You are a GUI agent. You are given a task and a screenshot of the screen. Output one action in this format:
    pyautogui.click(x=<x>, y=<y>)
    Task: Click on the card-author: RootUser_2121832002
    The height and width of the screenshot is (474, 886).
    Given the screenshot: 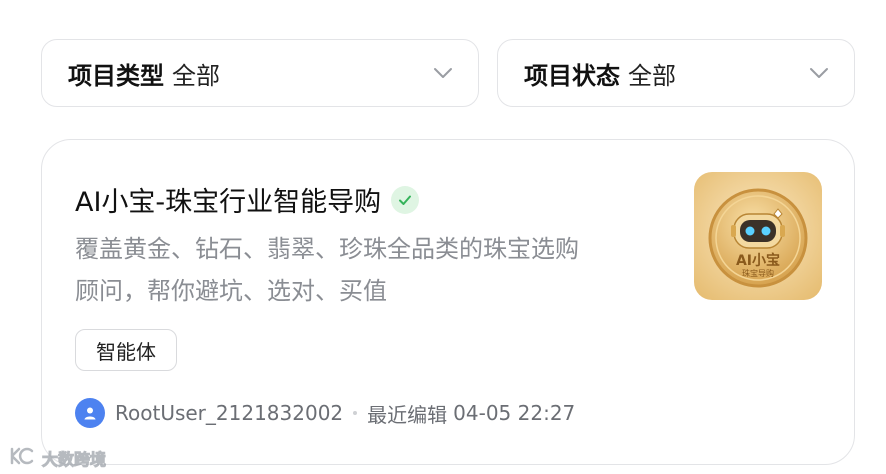 What is the action you would take?
    pyautogui.click(x=229, y=413)
    